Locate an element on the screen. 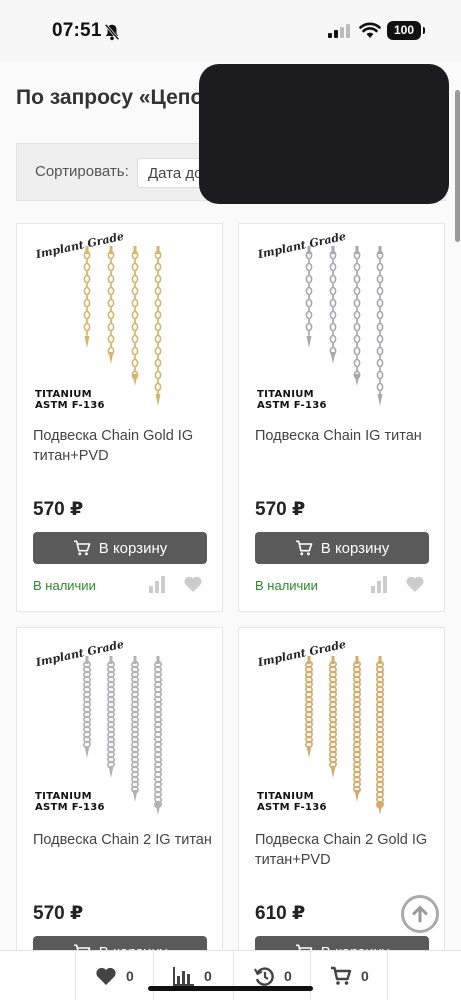 The width and height of the screenshot is (461, 1000). compare-tab: 0 is located at coordinates (192, 975).